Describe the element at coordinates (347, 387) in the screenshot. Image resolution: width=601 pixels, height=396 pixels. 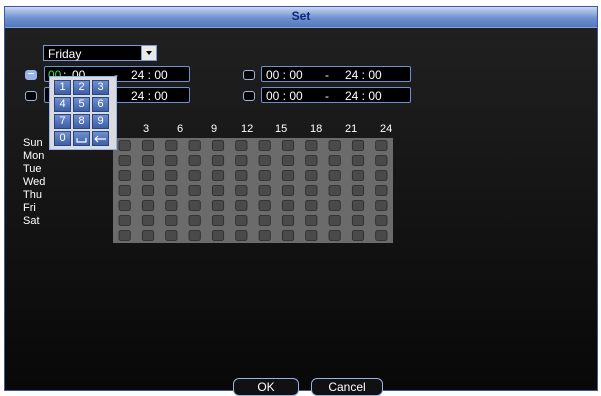
I see `cancel-button: Cancel` at that location.